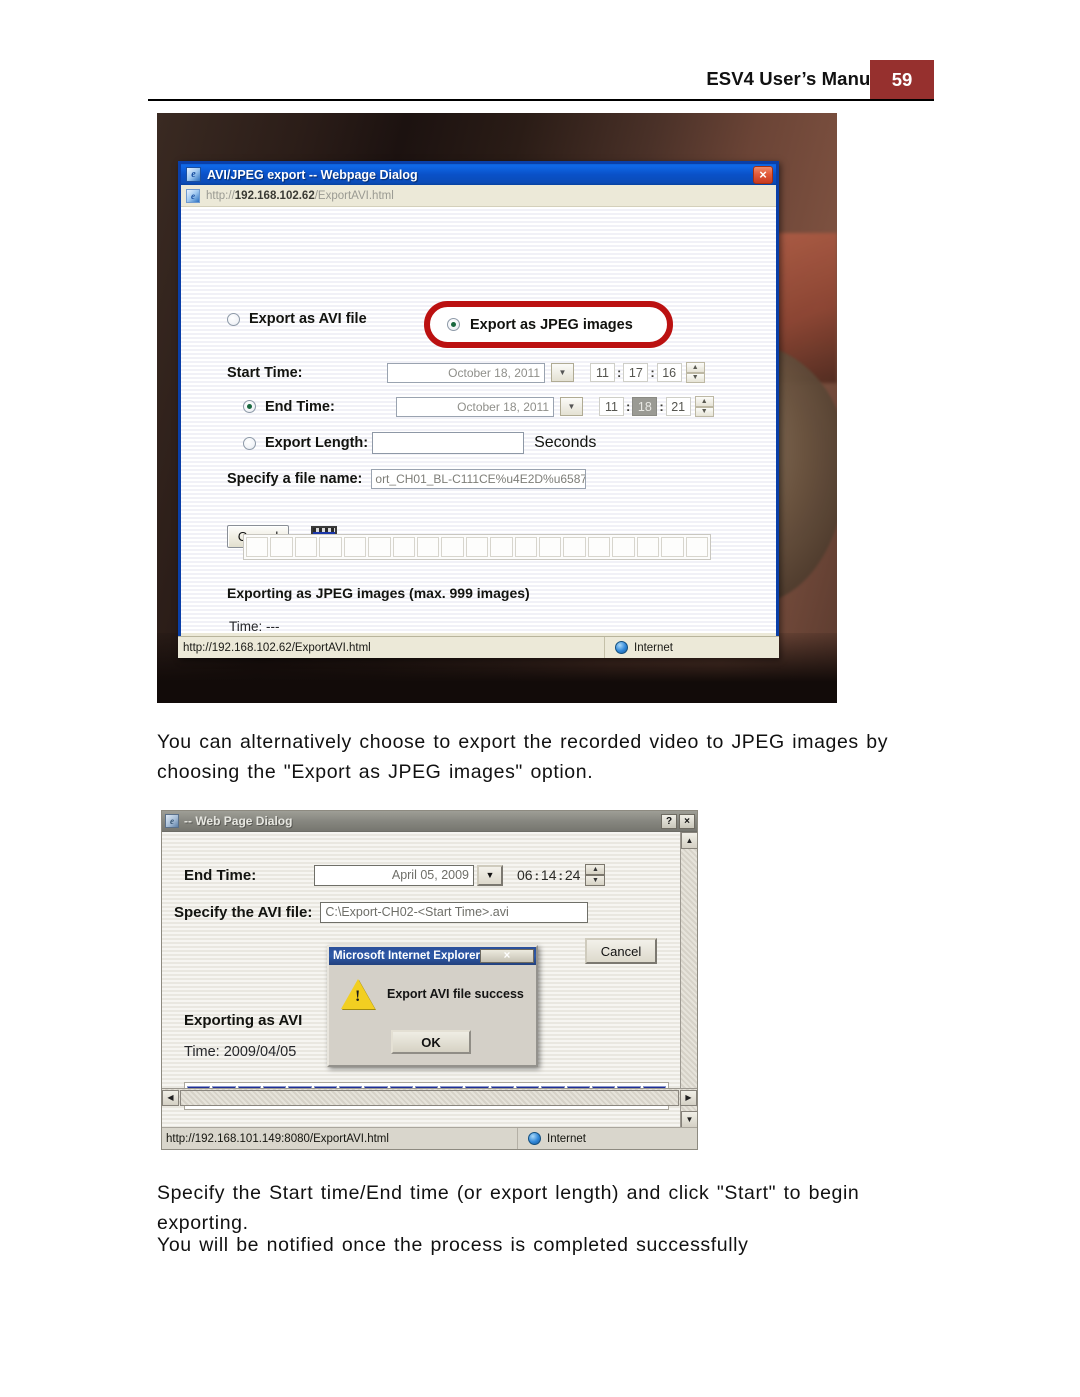 The height and width of the screenshot is (1397, 1080). Describe the element at coordinates (571, 406) in the screenshot. I see `end-time-calendar-dropdown-icon: ▼` at that location.